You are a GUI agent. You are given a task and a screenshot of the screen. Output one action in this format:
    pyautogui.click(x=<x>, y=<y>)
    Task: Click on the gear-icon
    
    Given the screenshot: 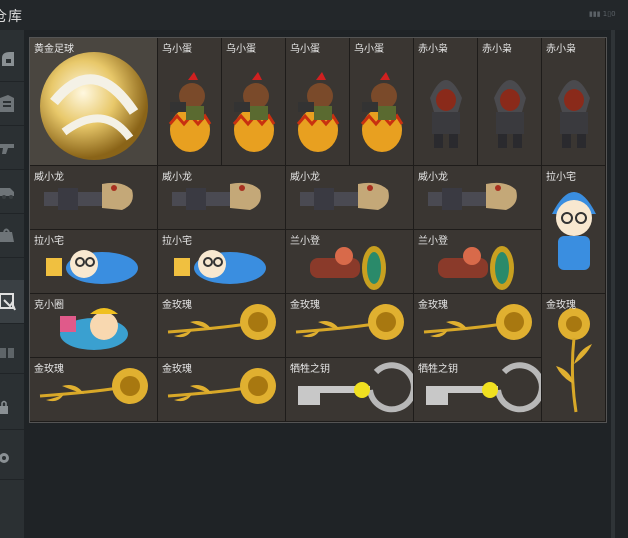 What is the action you would take?
    pyautogui.click(x=4, y=458)
    